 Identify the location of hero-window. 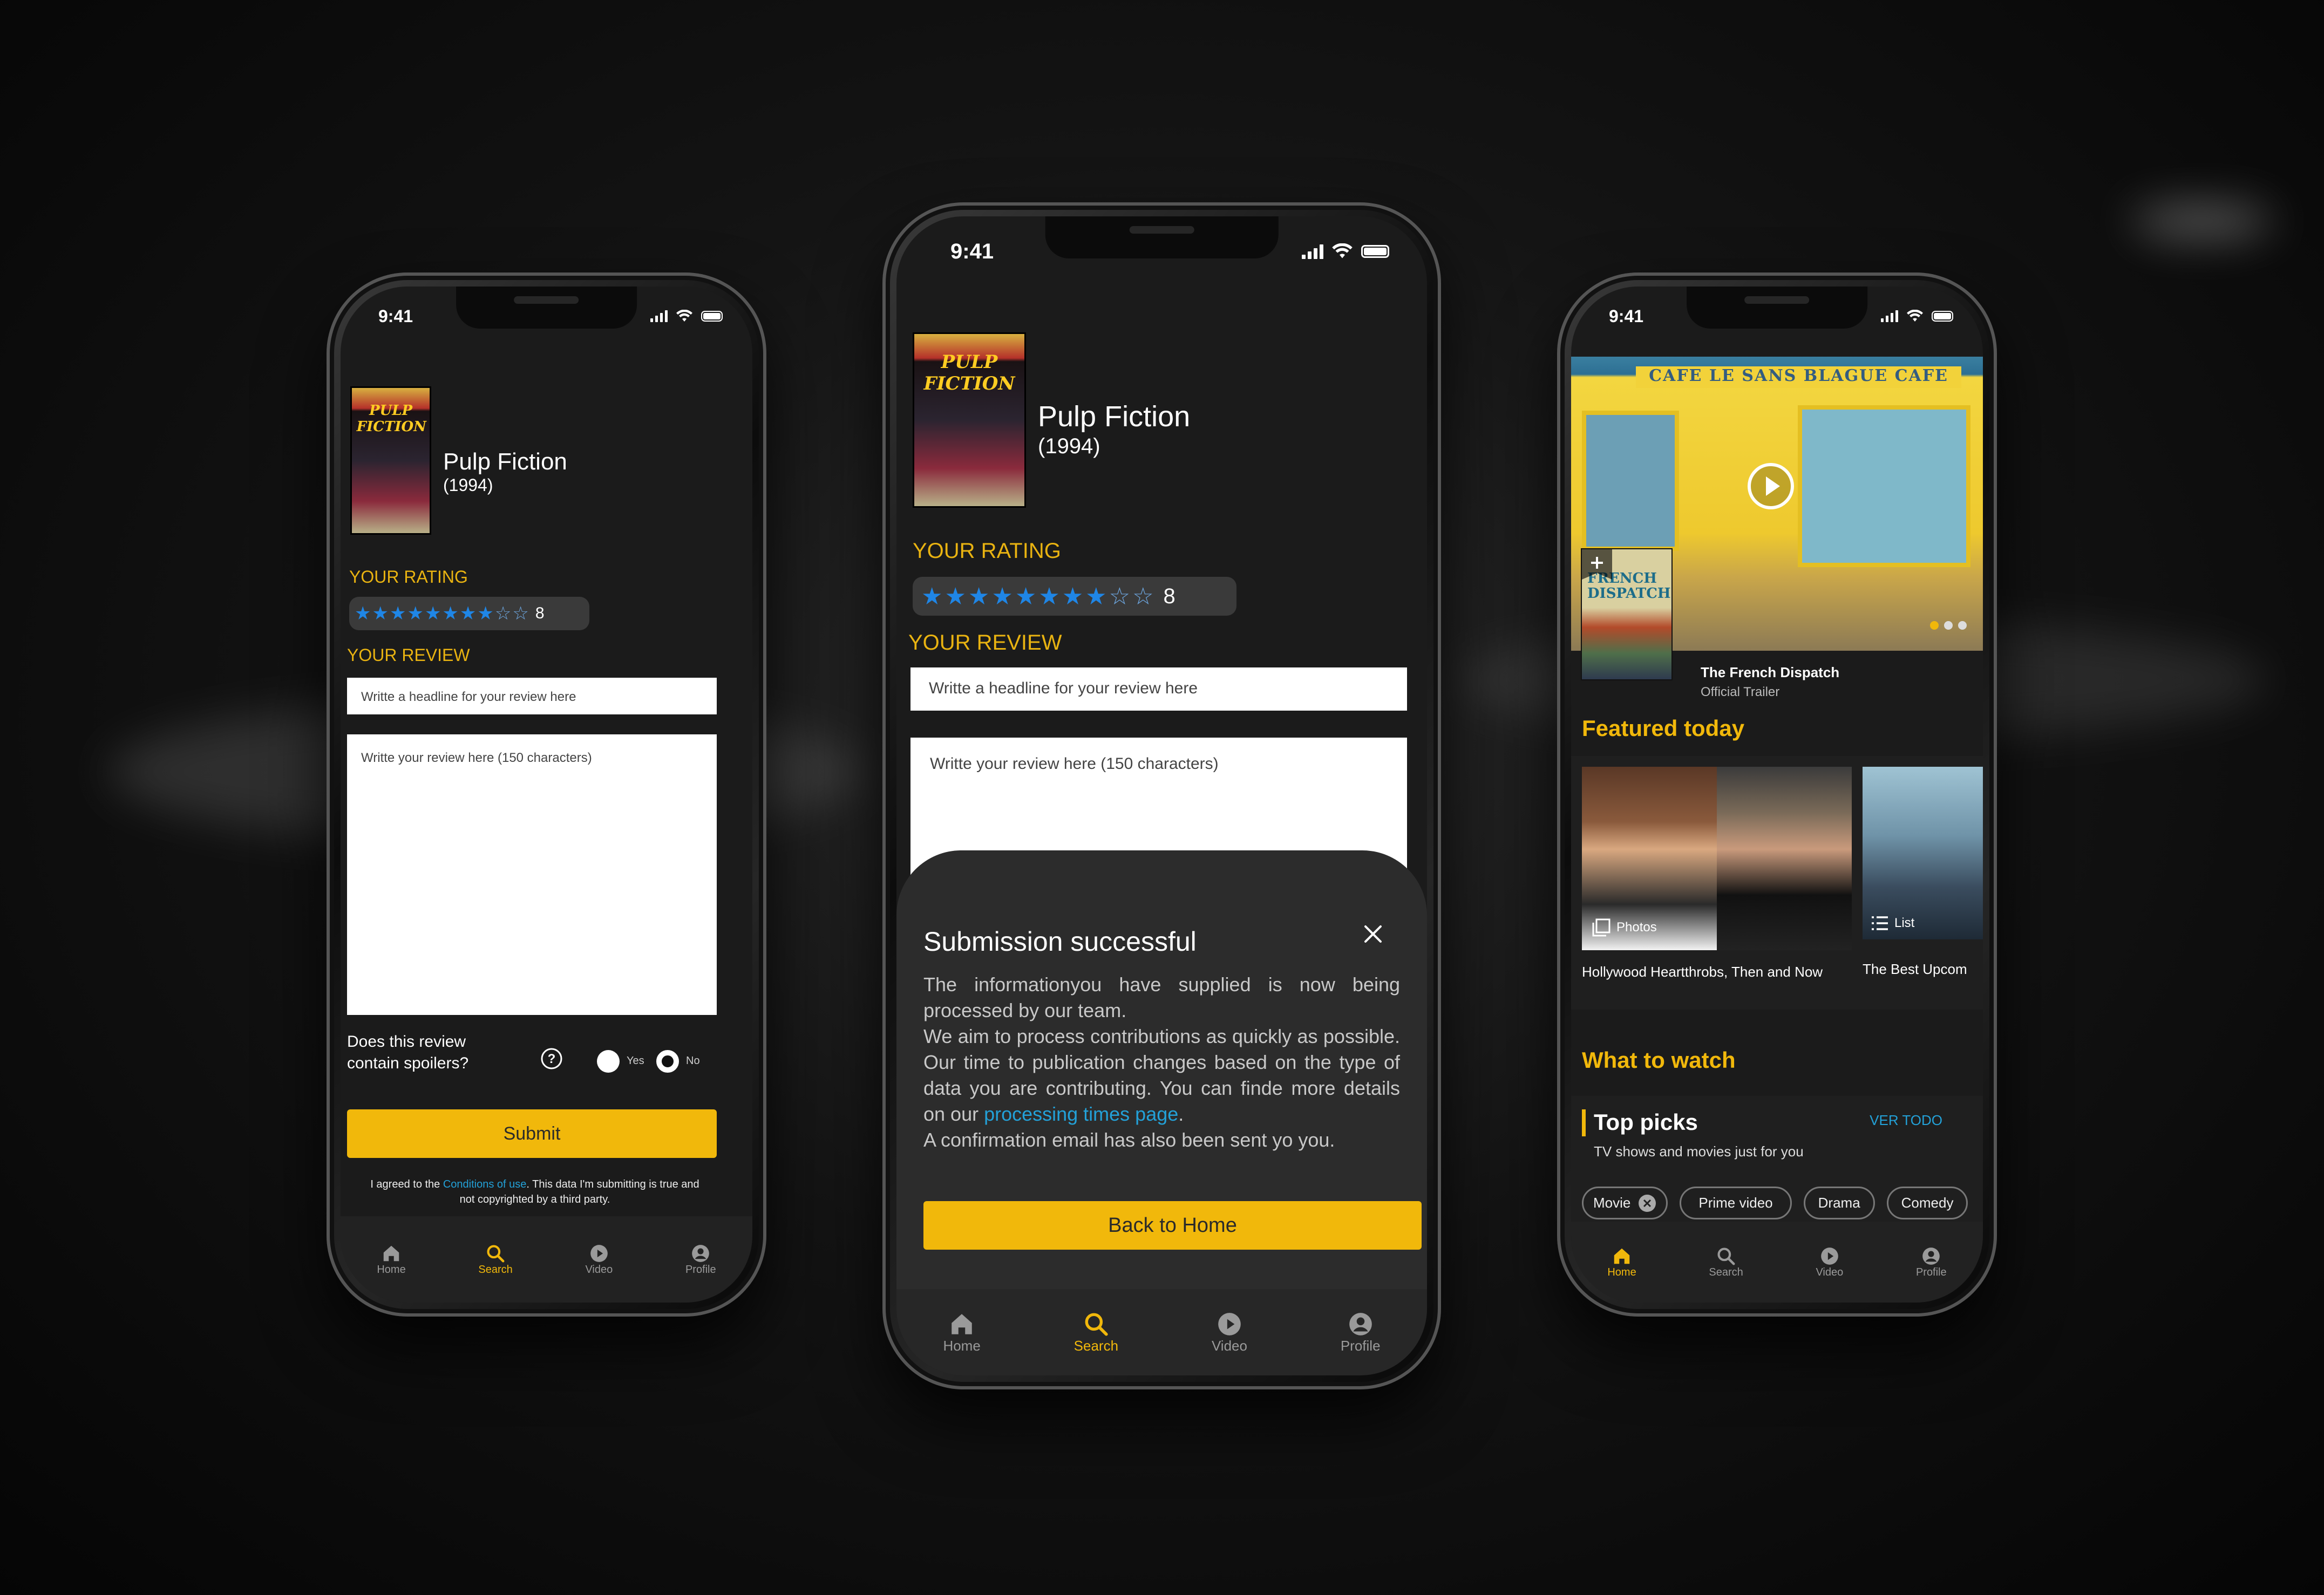
(1884, 486).